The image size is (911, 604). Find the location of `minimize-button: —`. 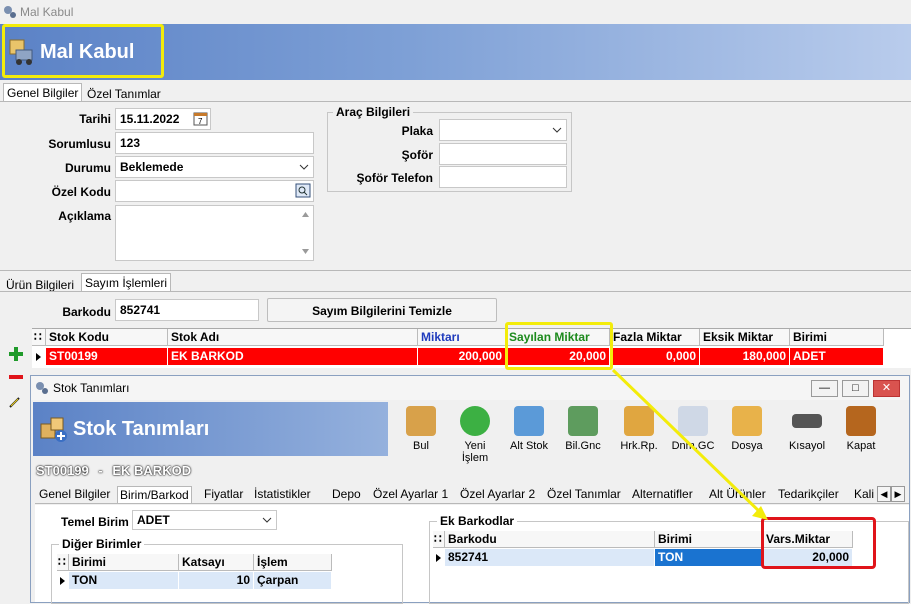

minimize-button: — is located at coordinates (824, 388).